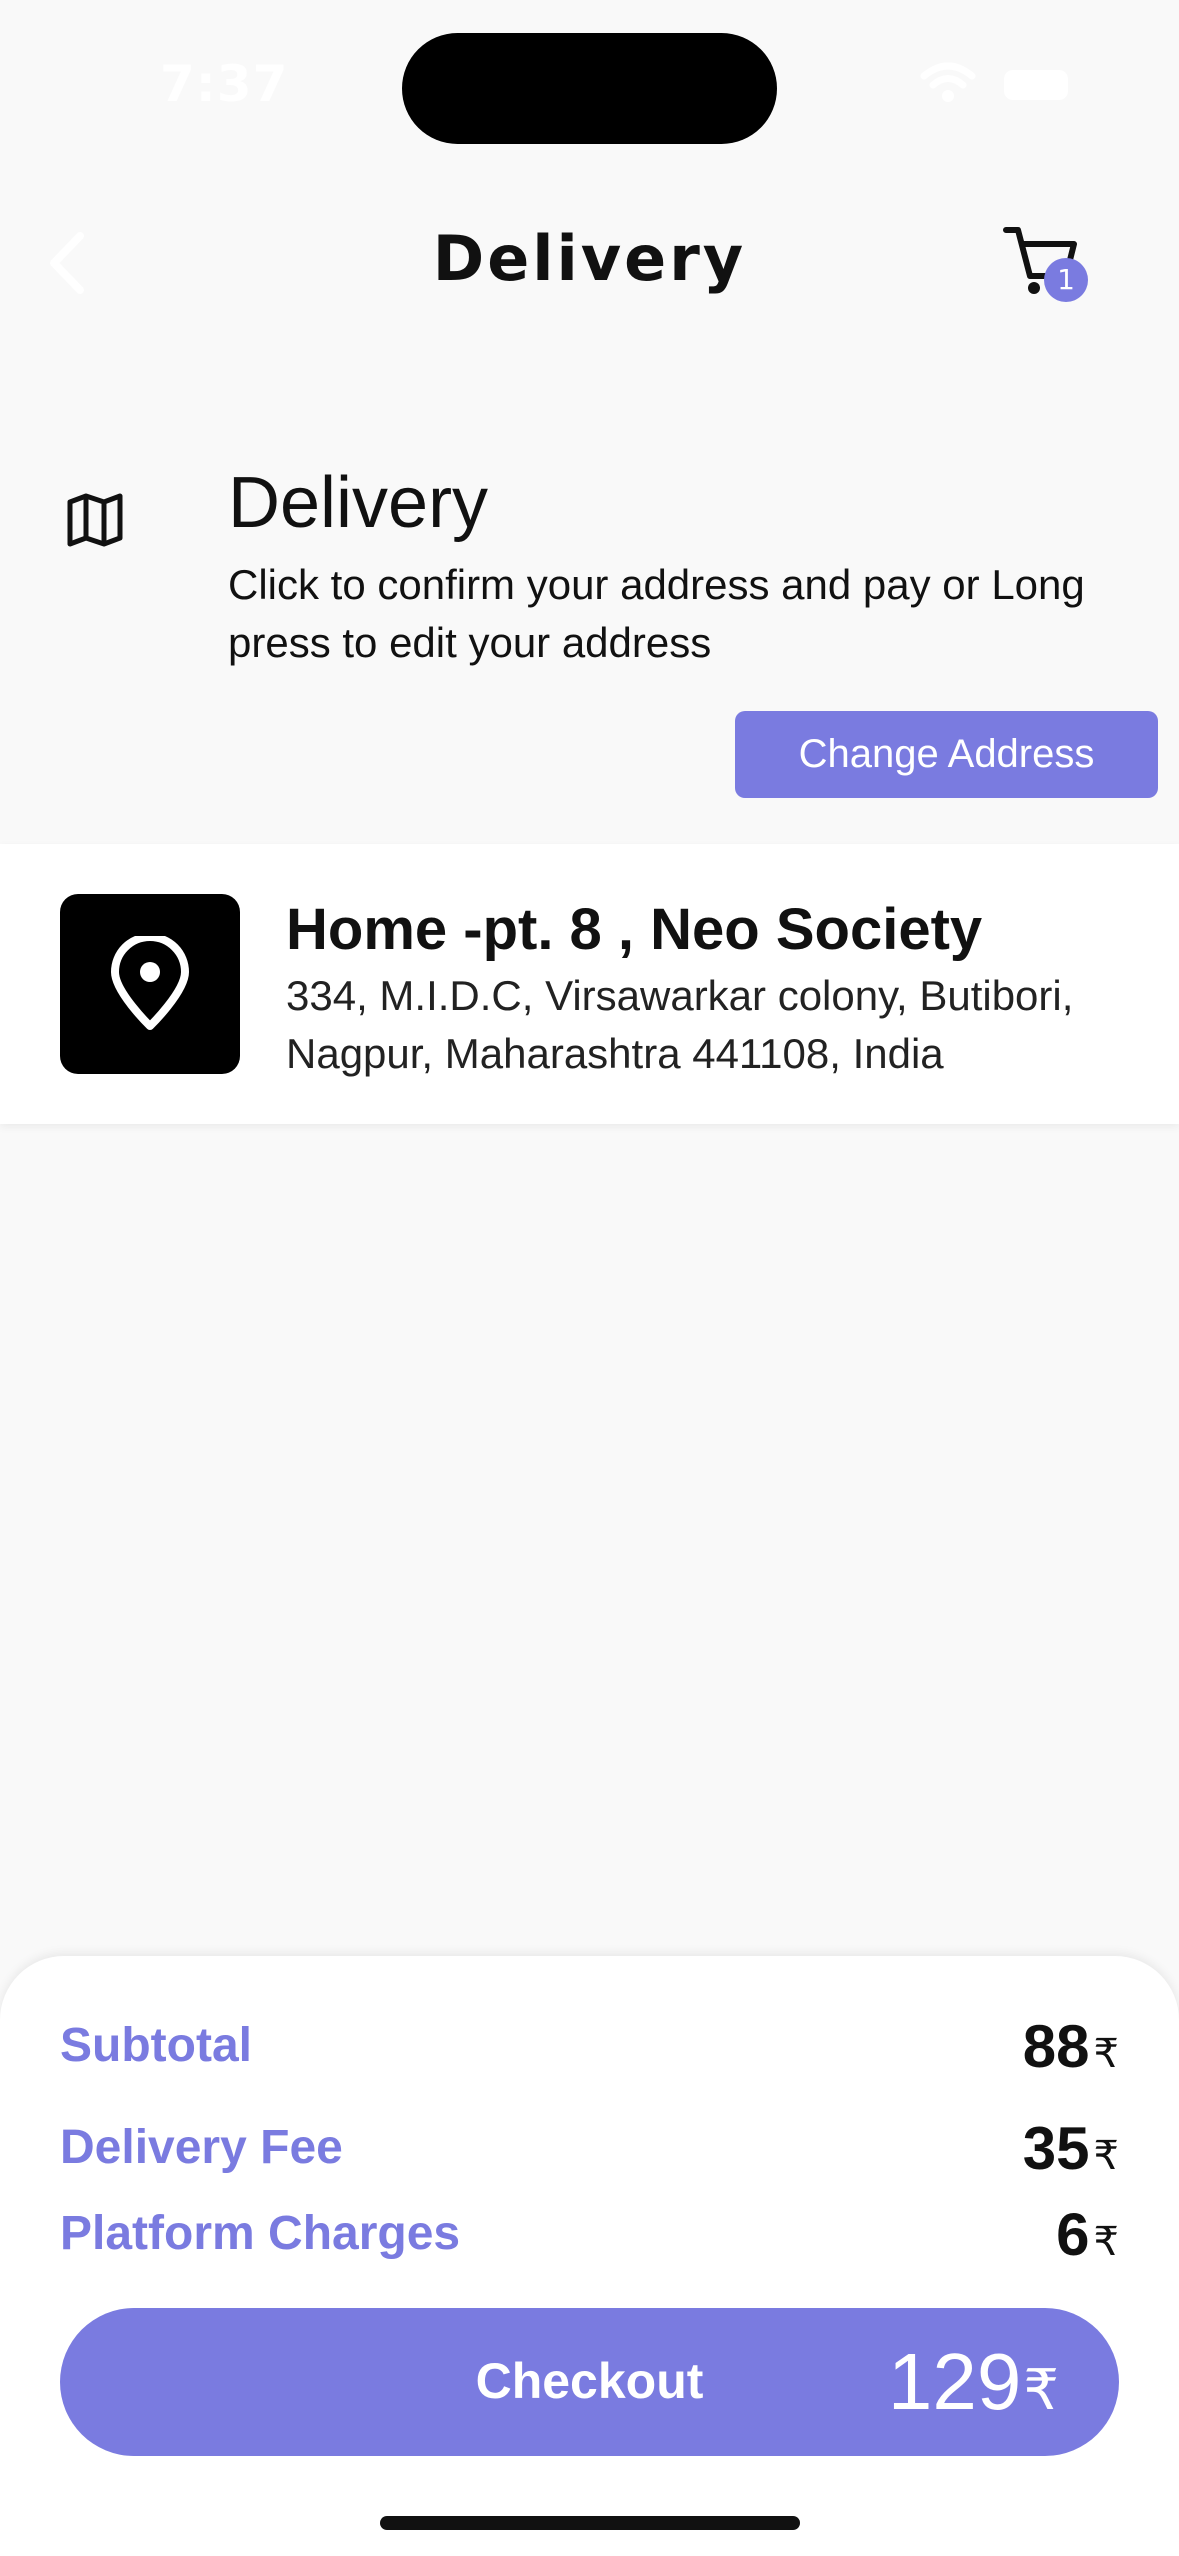 This screenshot has width=1179, height=2556. Describe the element at coordinates (1070, 2148) in the screenshot. I see `delivery-fee-value: 35 ₹` at that location.